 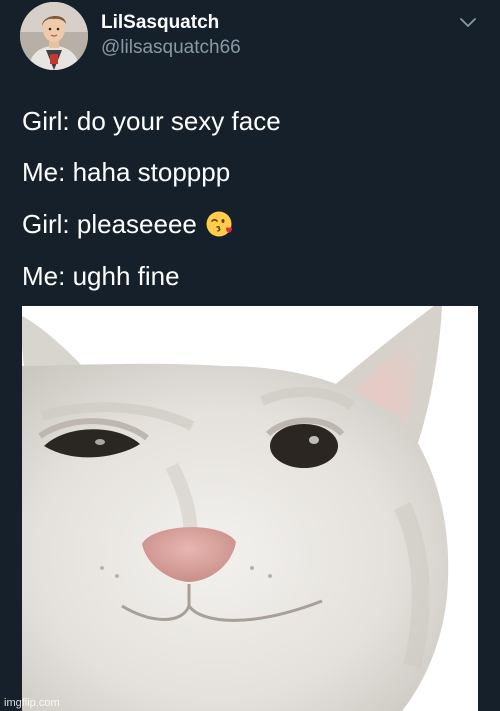 I want to click on avatar, so click(x=54, y=36).